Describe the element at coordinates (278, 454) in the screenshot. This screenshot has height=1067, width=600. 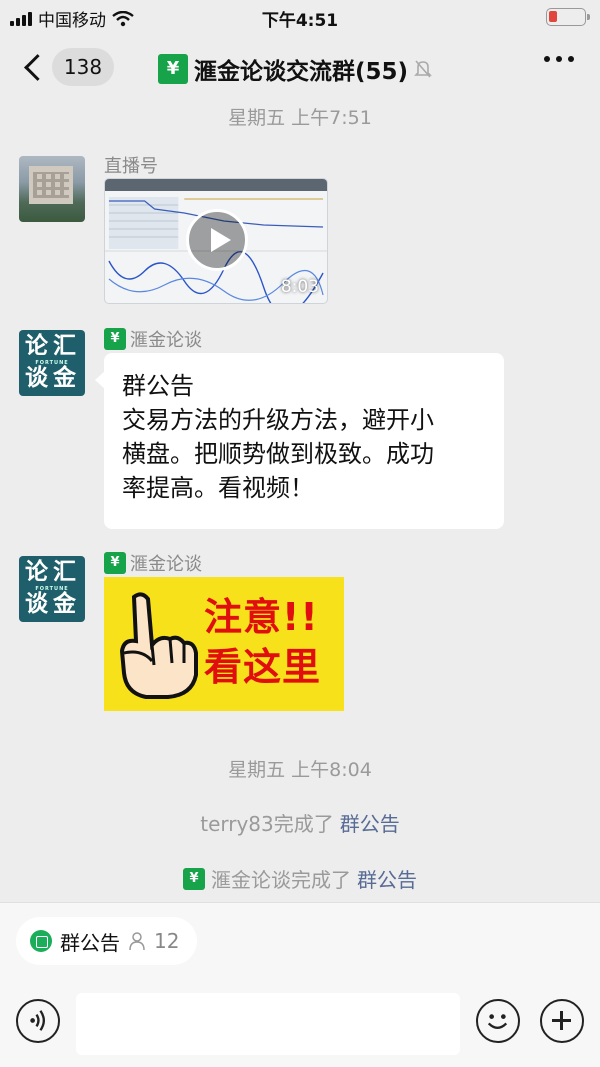
I see `announcement-line: 横盘。把顺势做到极致。成功` at that location.